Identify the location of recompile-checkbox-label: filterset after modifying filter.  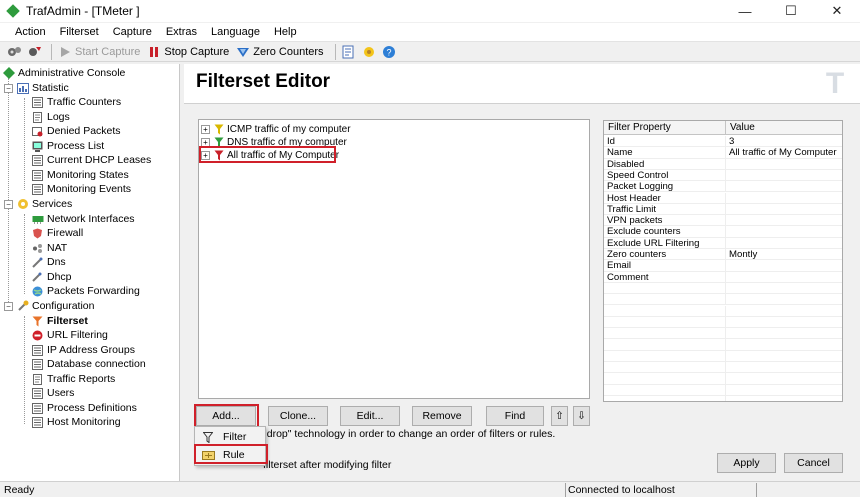
(327, 465).